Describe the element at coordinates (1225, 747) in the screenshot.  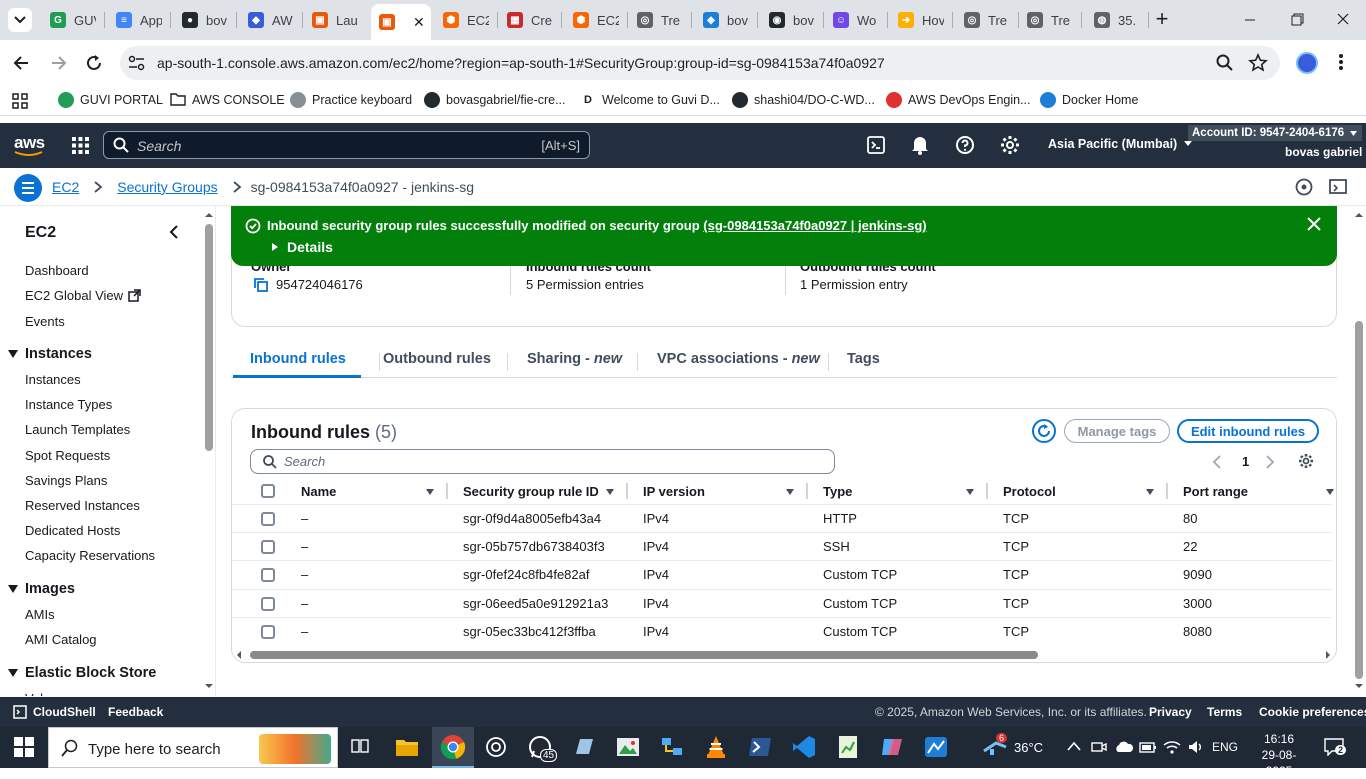
I see `input-language: ENG` at that location.